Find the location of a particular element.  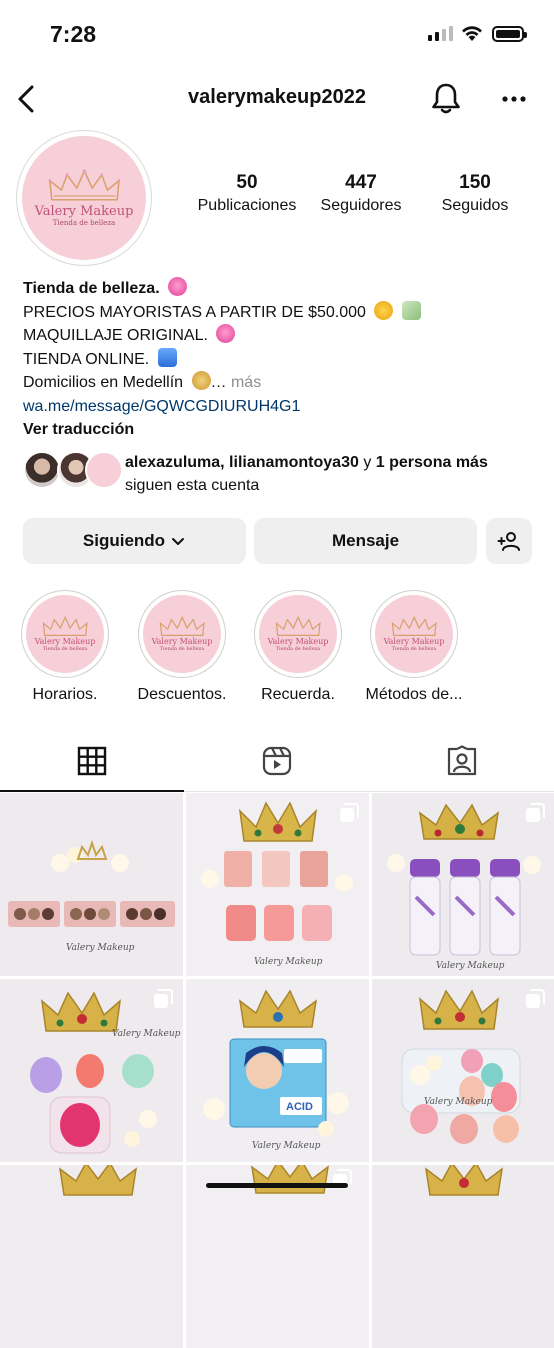

tagged-icon is located at coordinates (462, 760).